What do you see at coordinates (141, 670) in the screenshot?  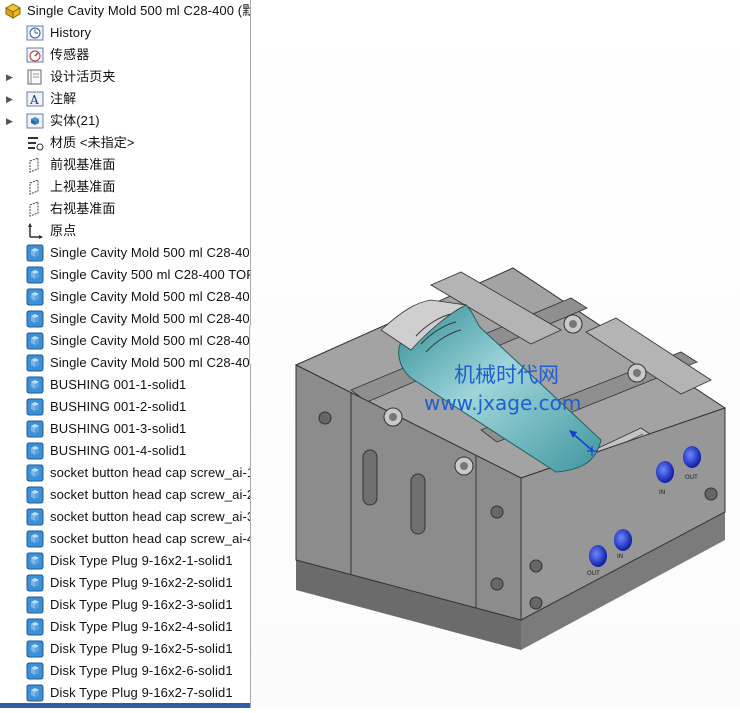 I see `tree-item-label: Disk Type Plug 9-16x2-6-solid1` at bounding box center [141, 670].